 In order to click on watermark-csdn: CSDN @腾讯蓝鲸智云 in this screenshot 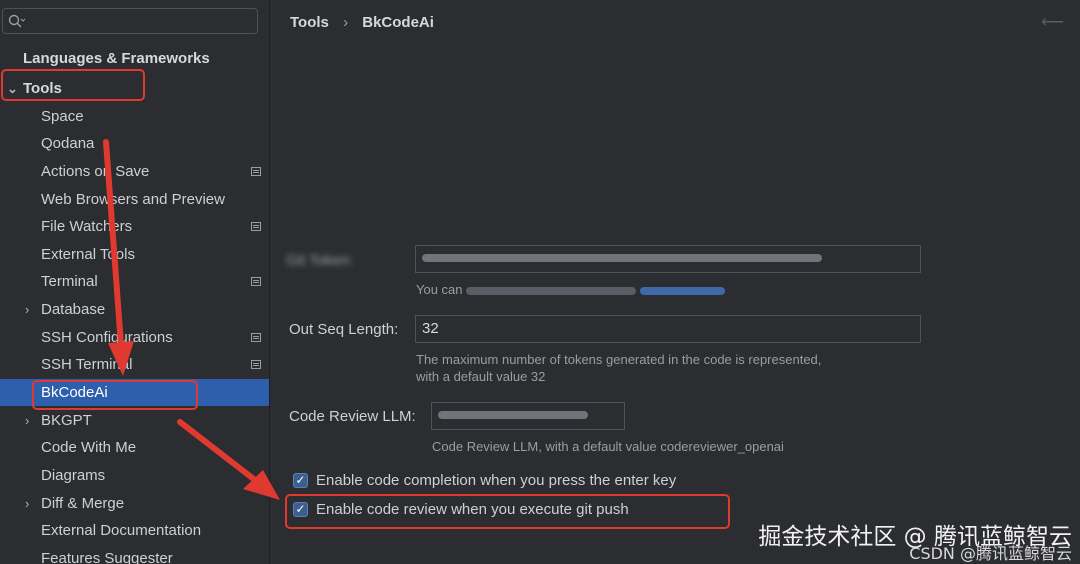, I will do `click(990, 553)`.